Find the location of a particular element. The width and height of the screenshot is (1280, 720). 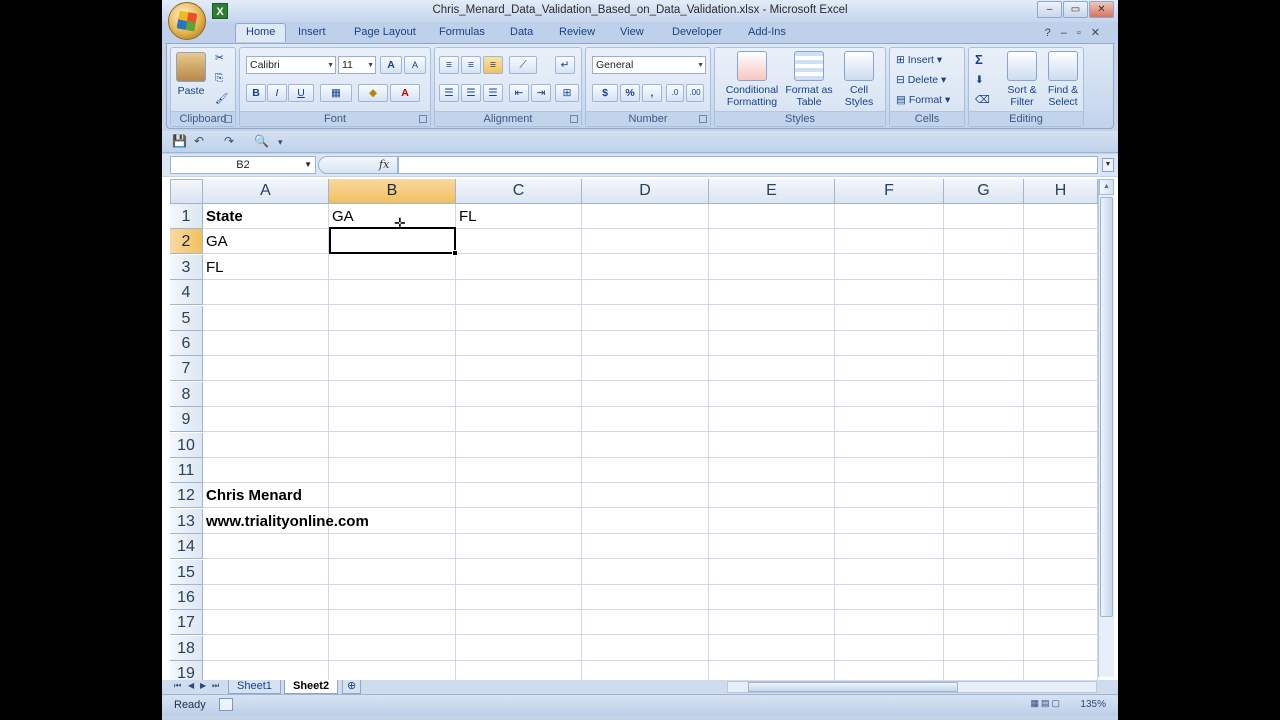

horizontal-scrollbar is located at coordinates (912, 687).